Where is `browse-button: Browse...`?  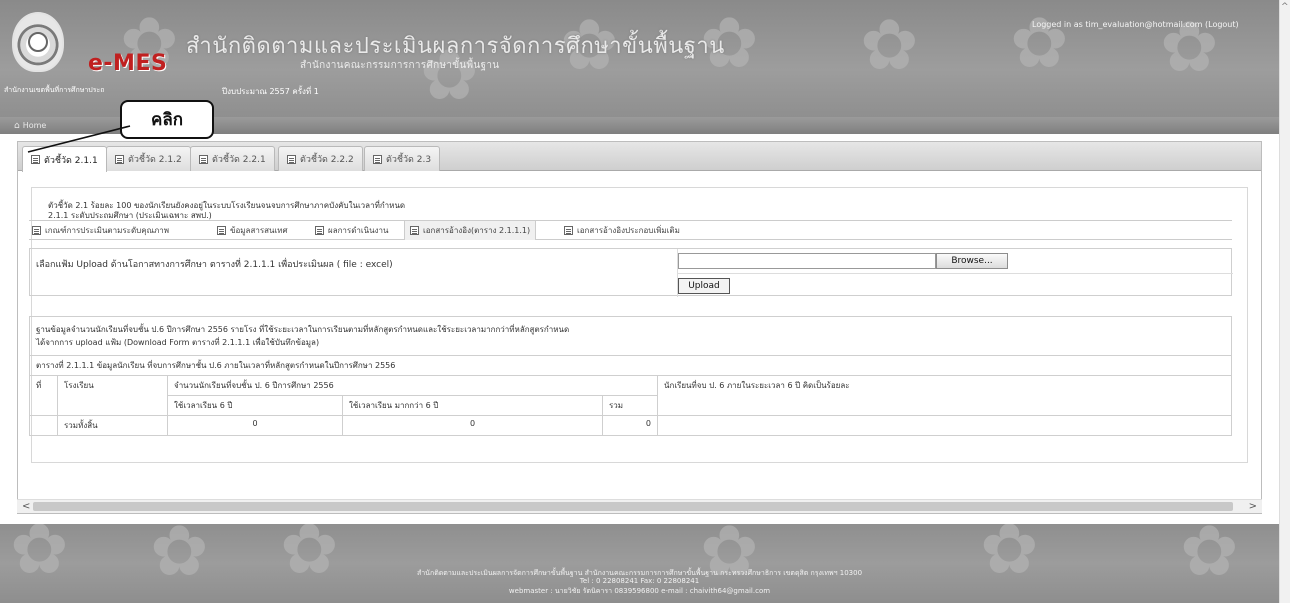 browse-button: Browse... is located at coordinates (972, 261).